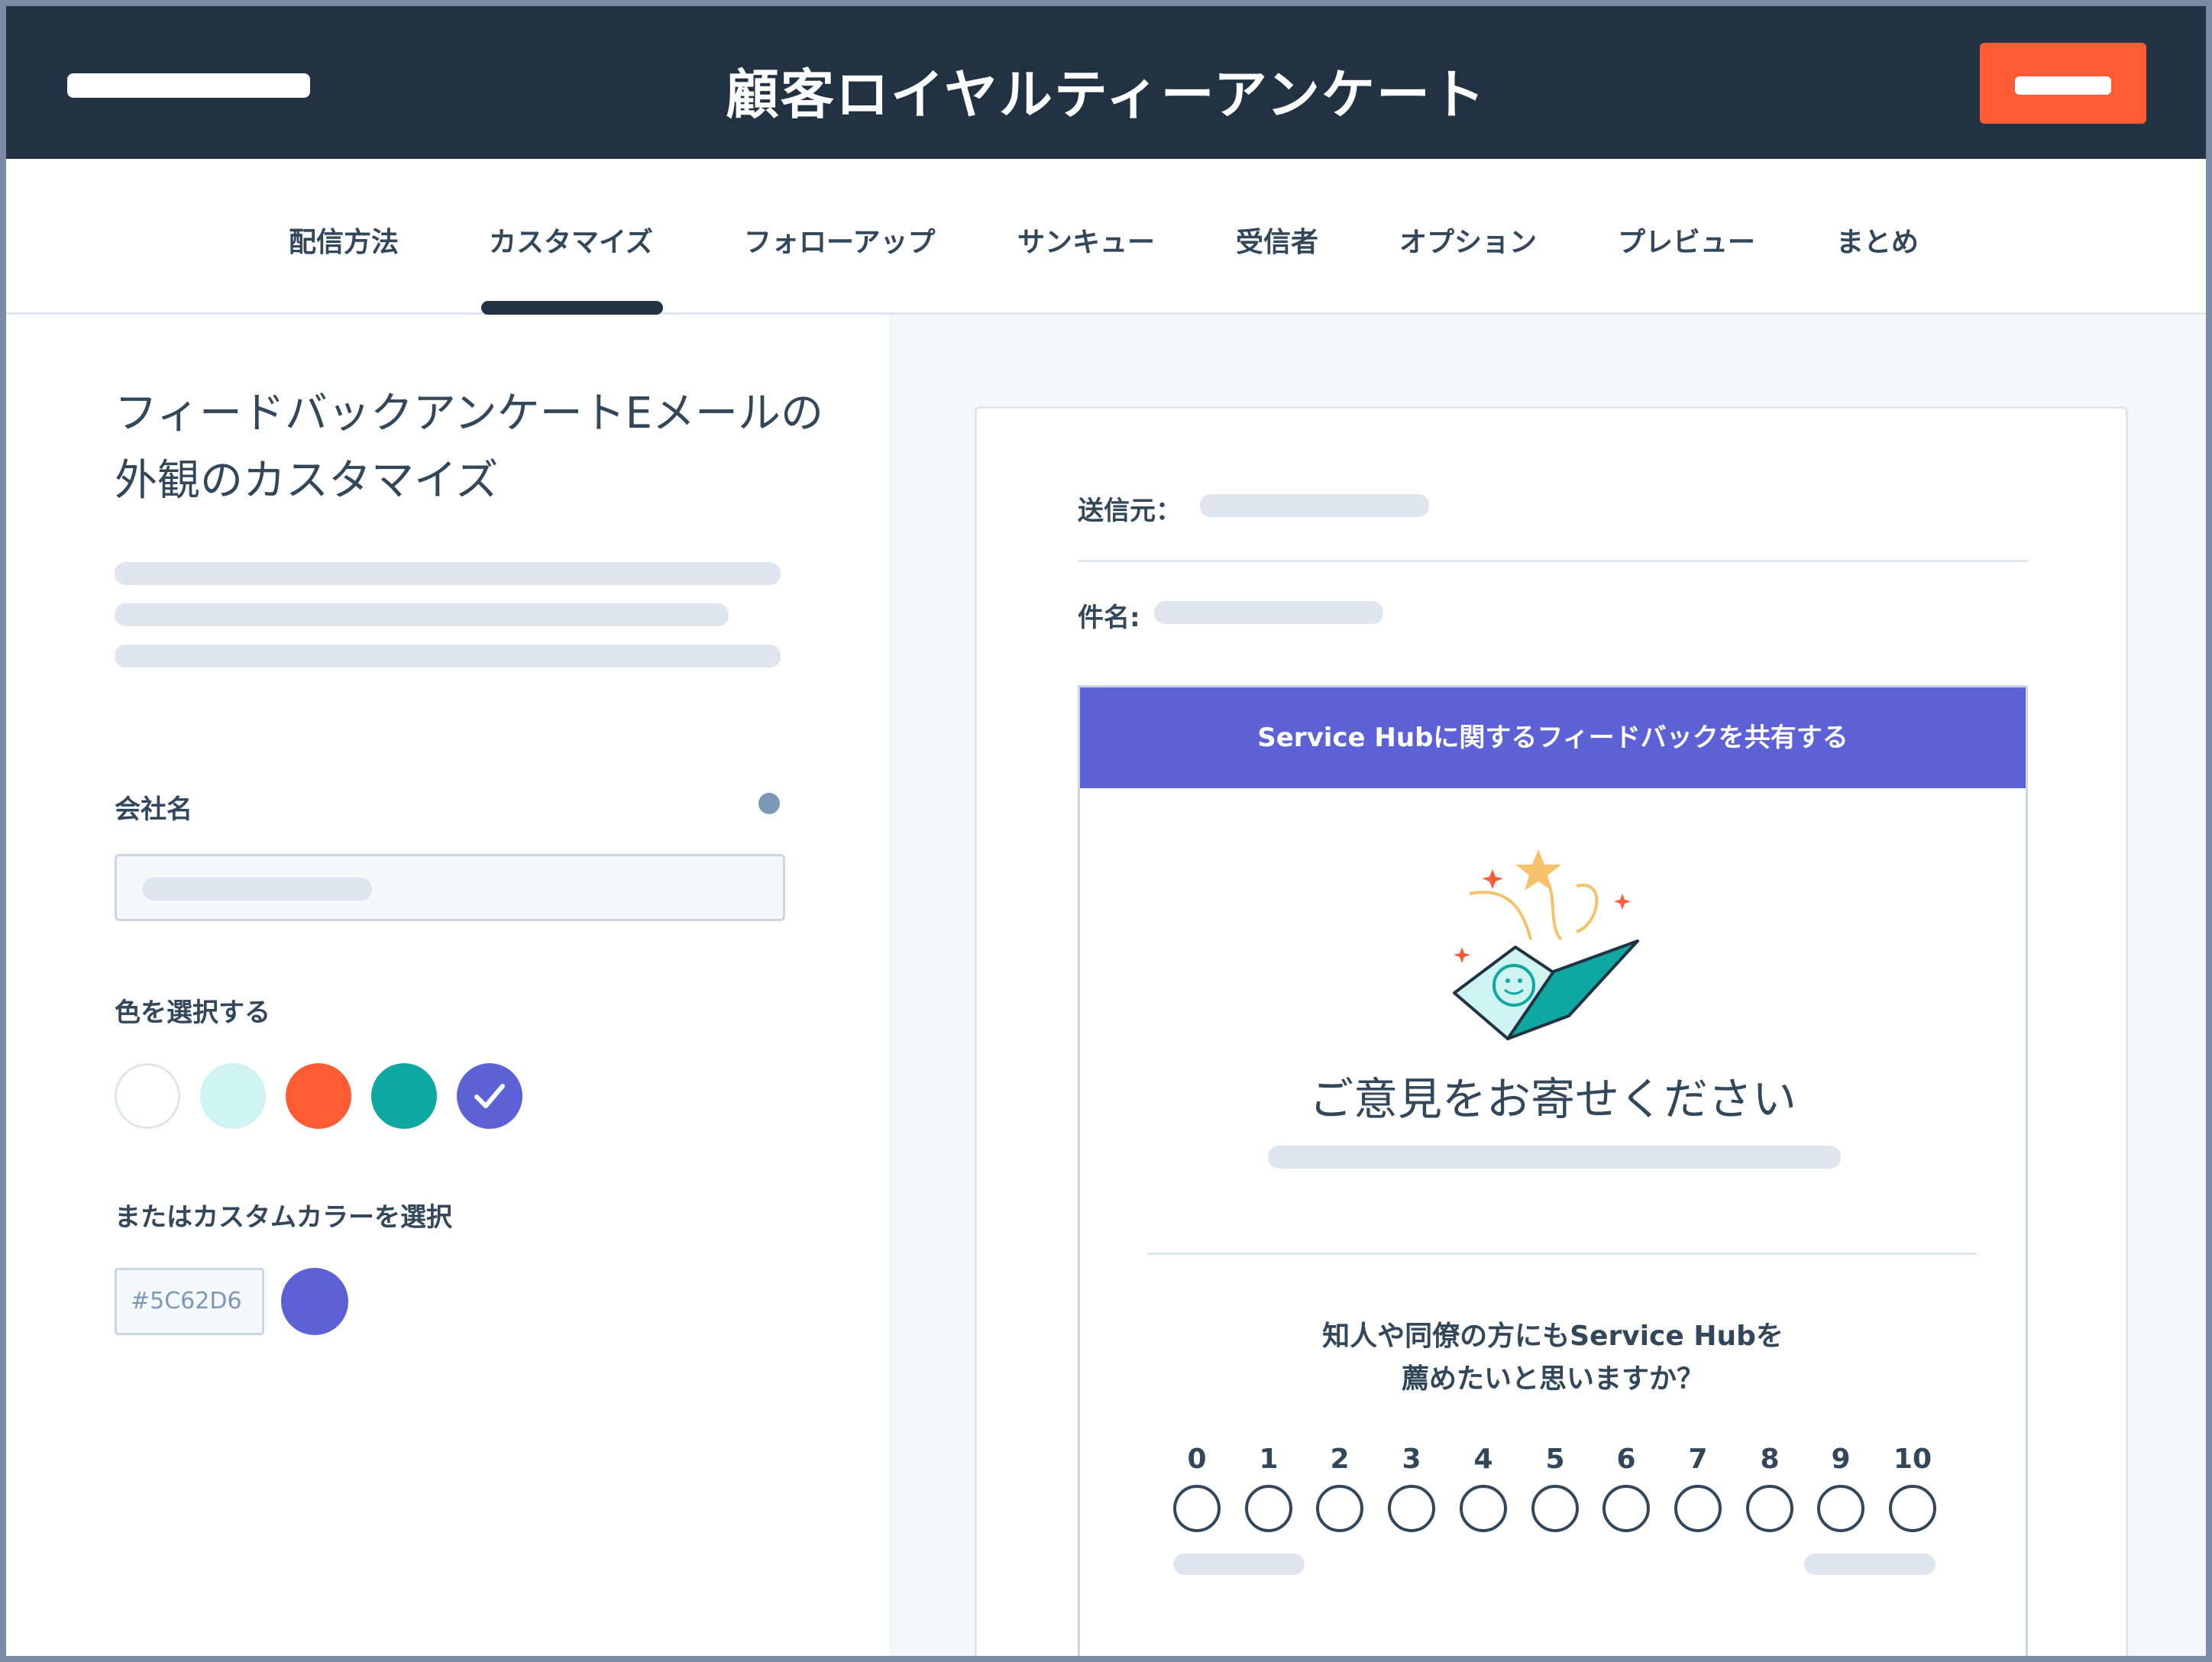 This screenshot has width=2212, height=1662. Describe the element at coordinates (153, 809) in the screenshot. I see `company-name-label: 会社名` at that location.